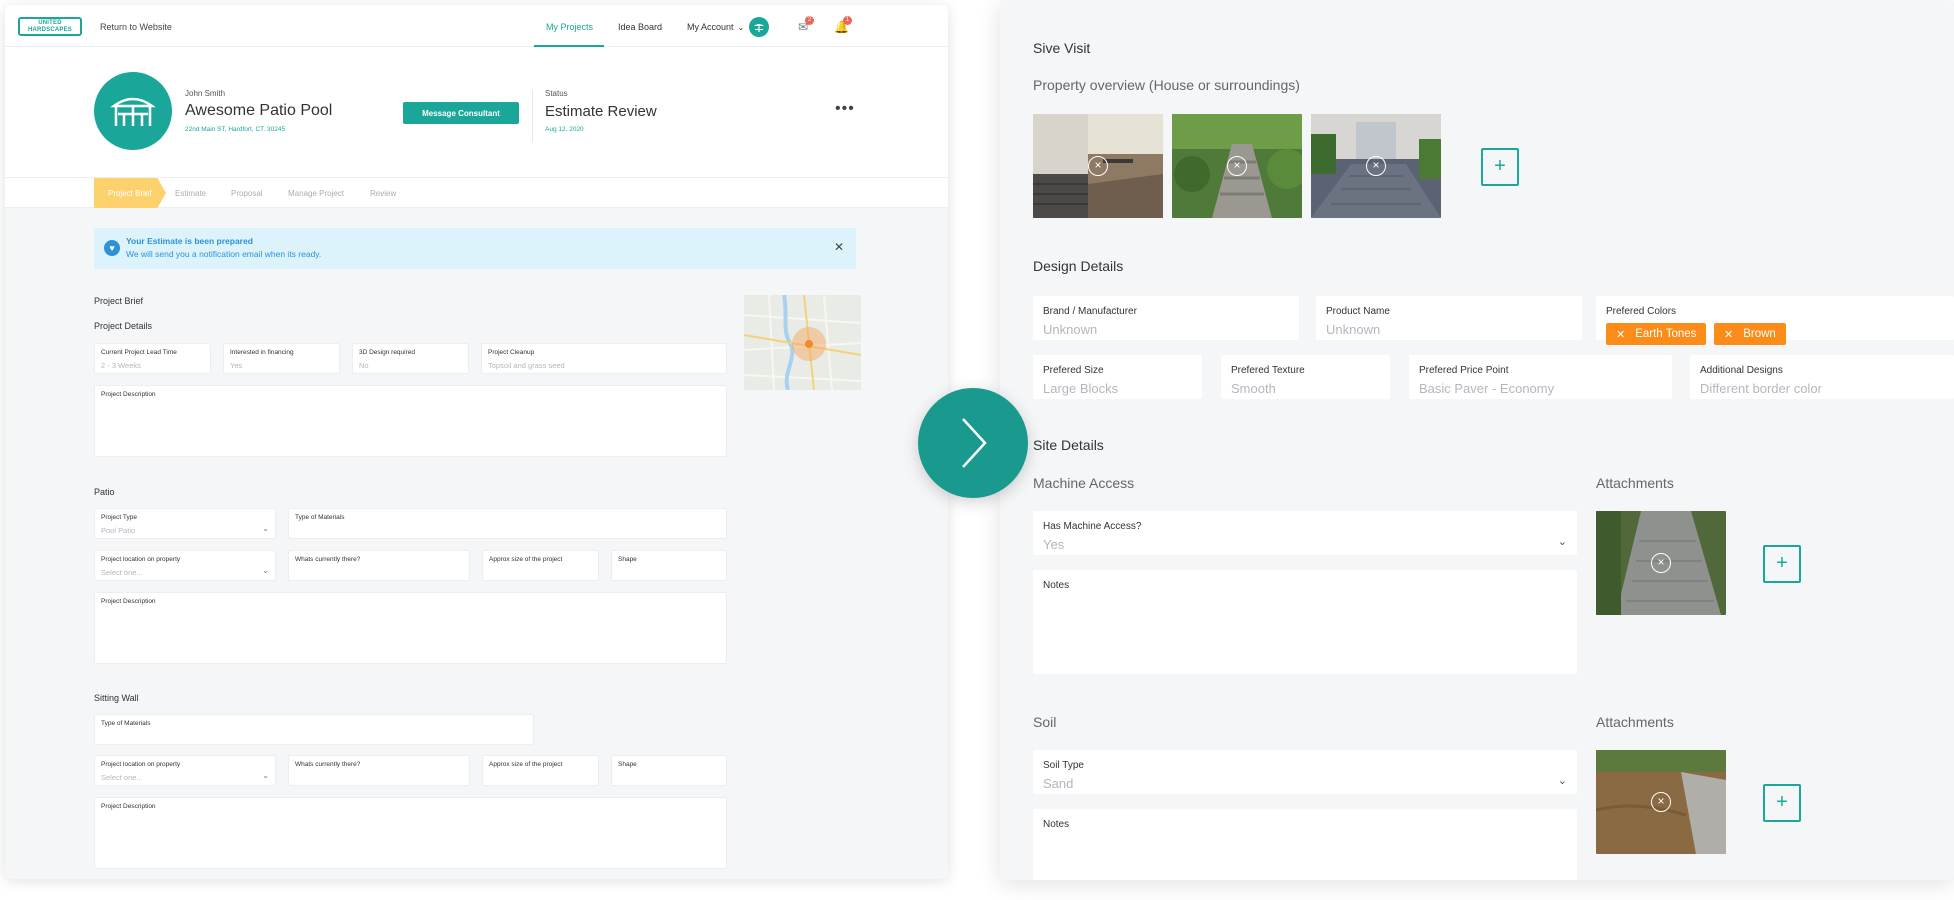  I want to click on step-estimate: Estimate, so click(190, 193).